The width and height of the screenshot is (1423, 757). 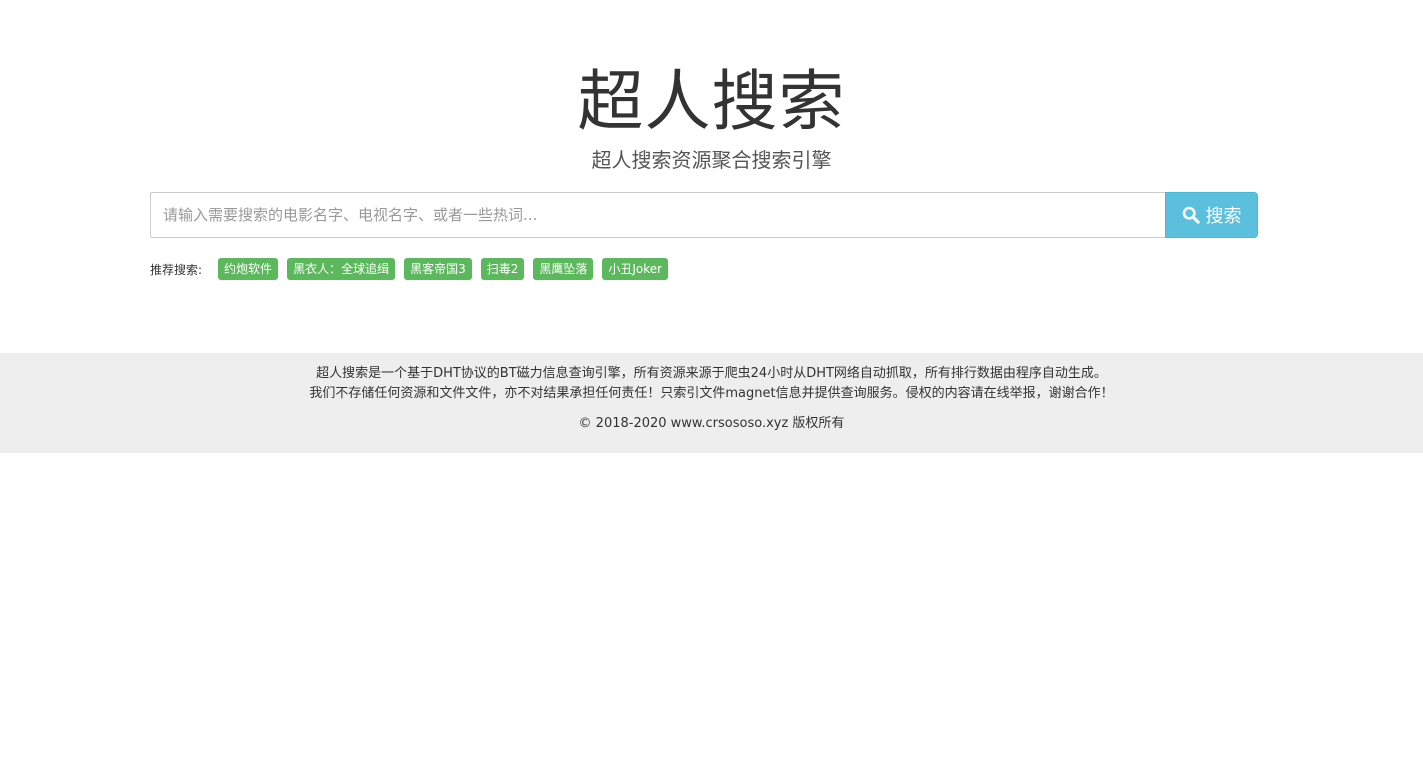 I want to click on hot-search-tag: 扫毒2, so click(x=502, y=269).